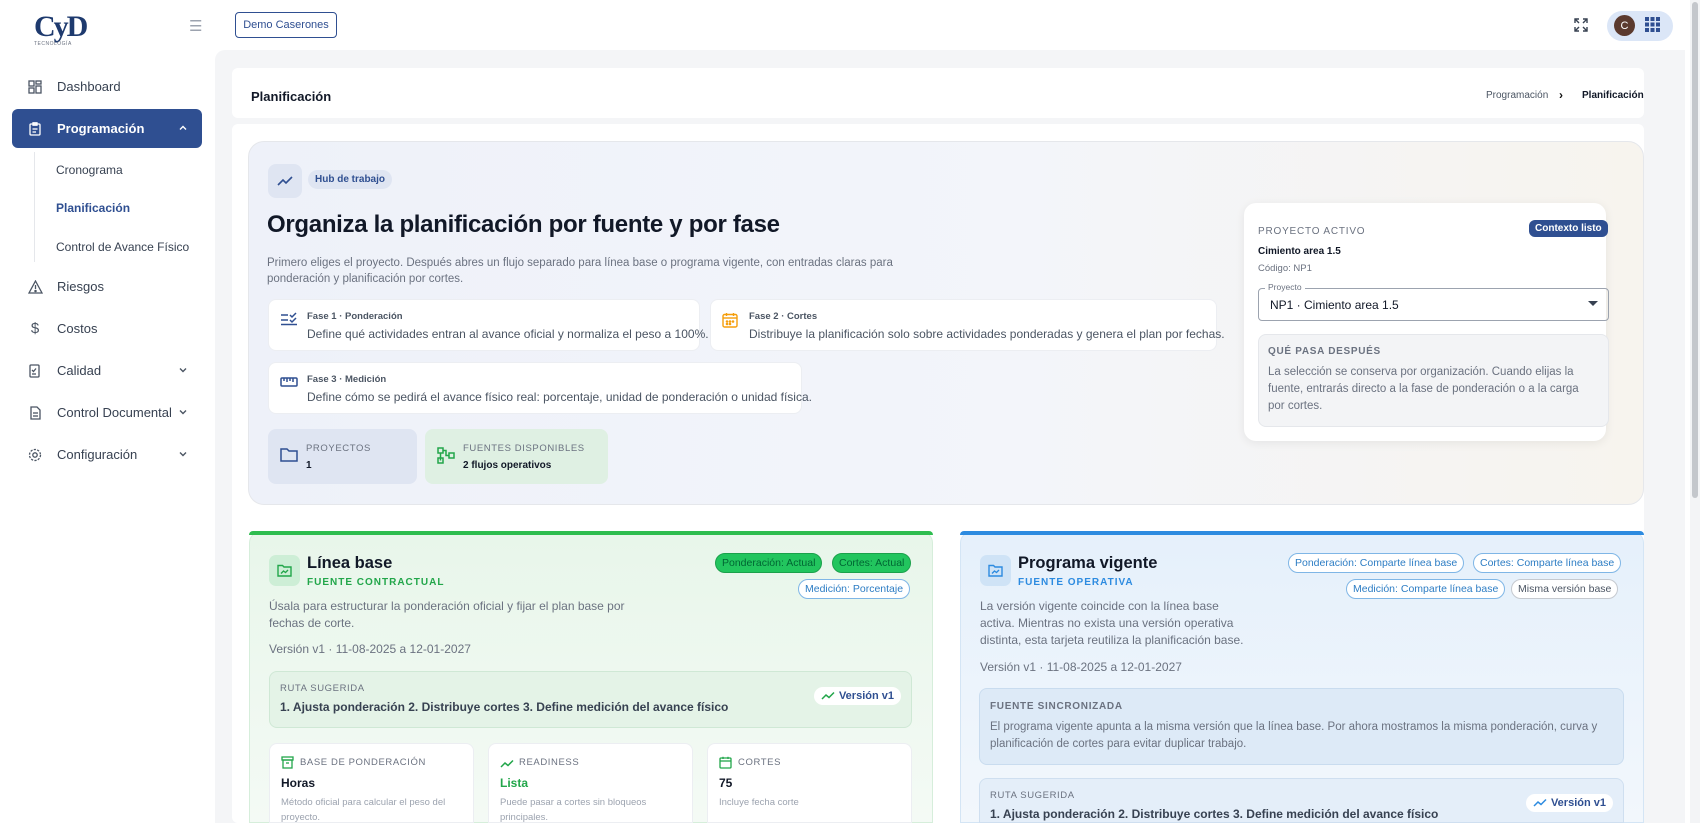  What do you see at coordinates (35, 87) in the screenshot?
I see `dashboard-icon` at bounding box center [35, 87].